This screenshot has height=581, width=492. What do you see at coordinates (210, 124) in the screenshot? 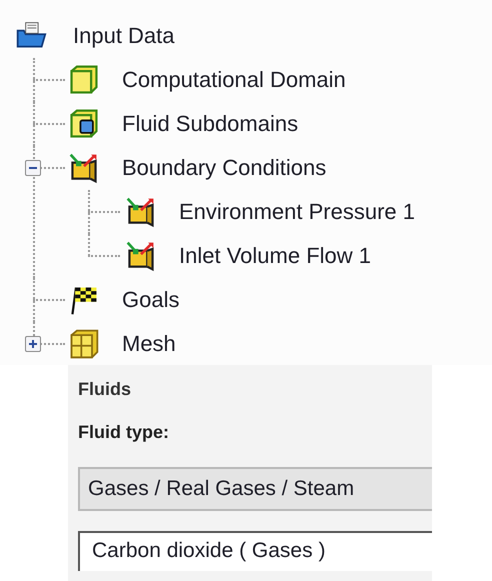
I see `tree-item: Fluid Subdomains` at bounding box center [210, 124].